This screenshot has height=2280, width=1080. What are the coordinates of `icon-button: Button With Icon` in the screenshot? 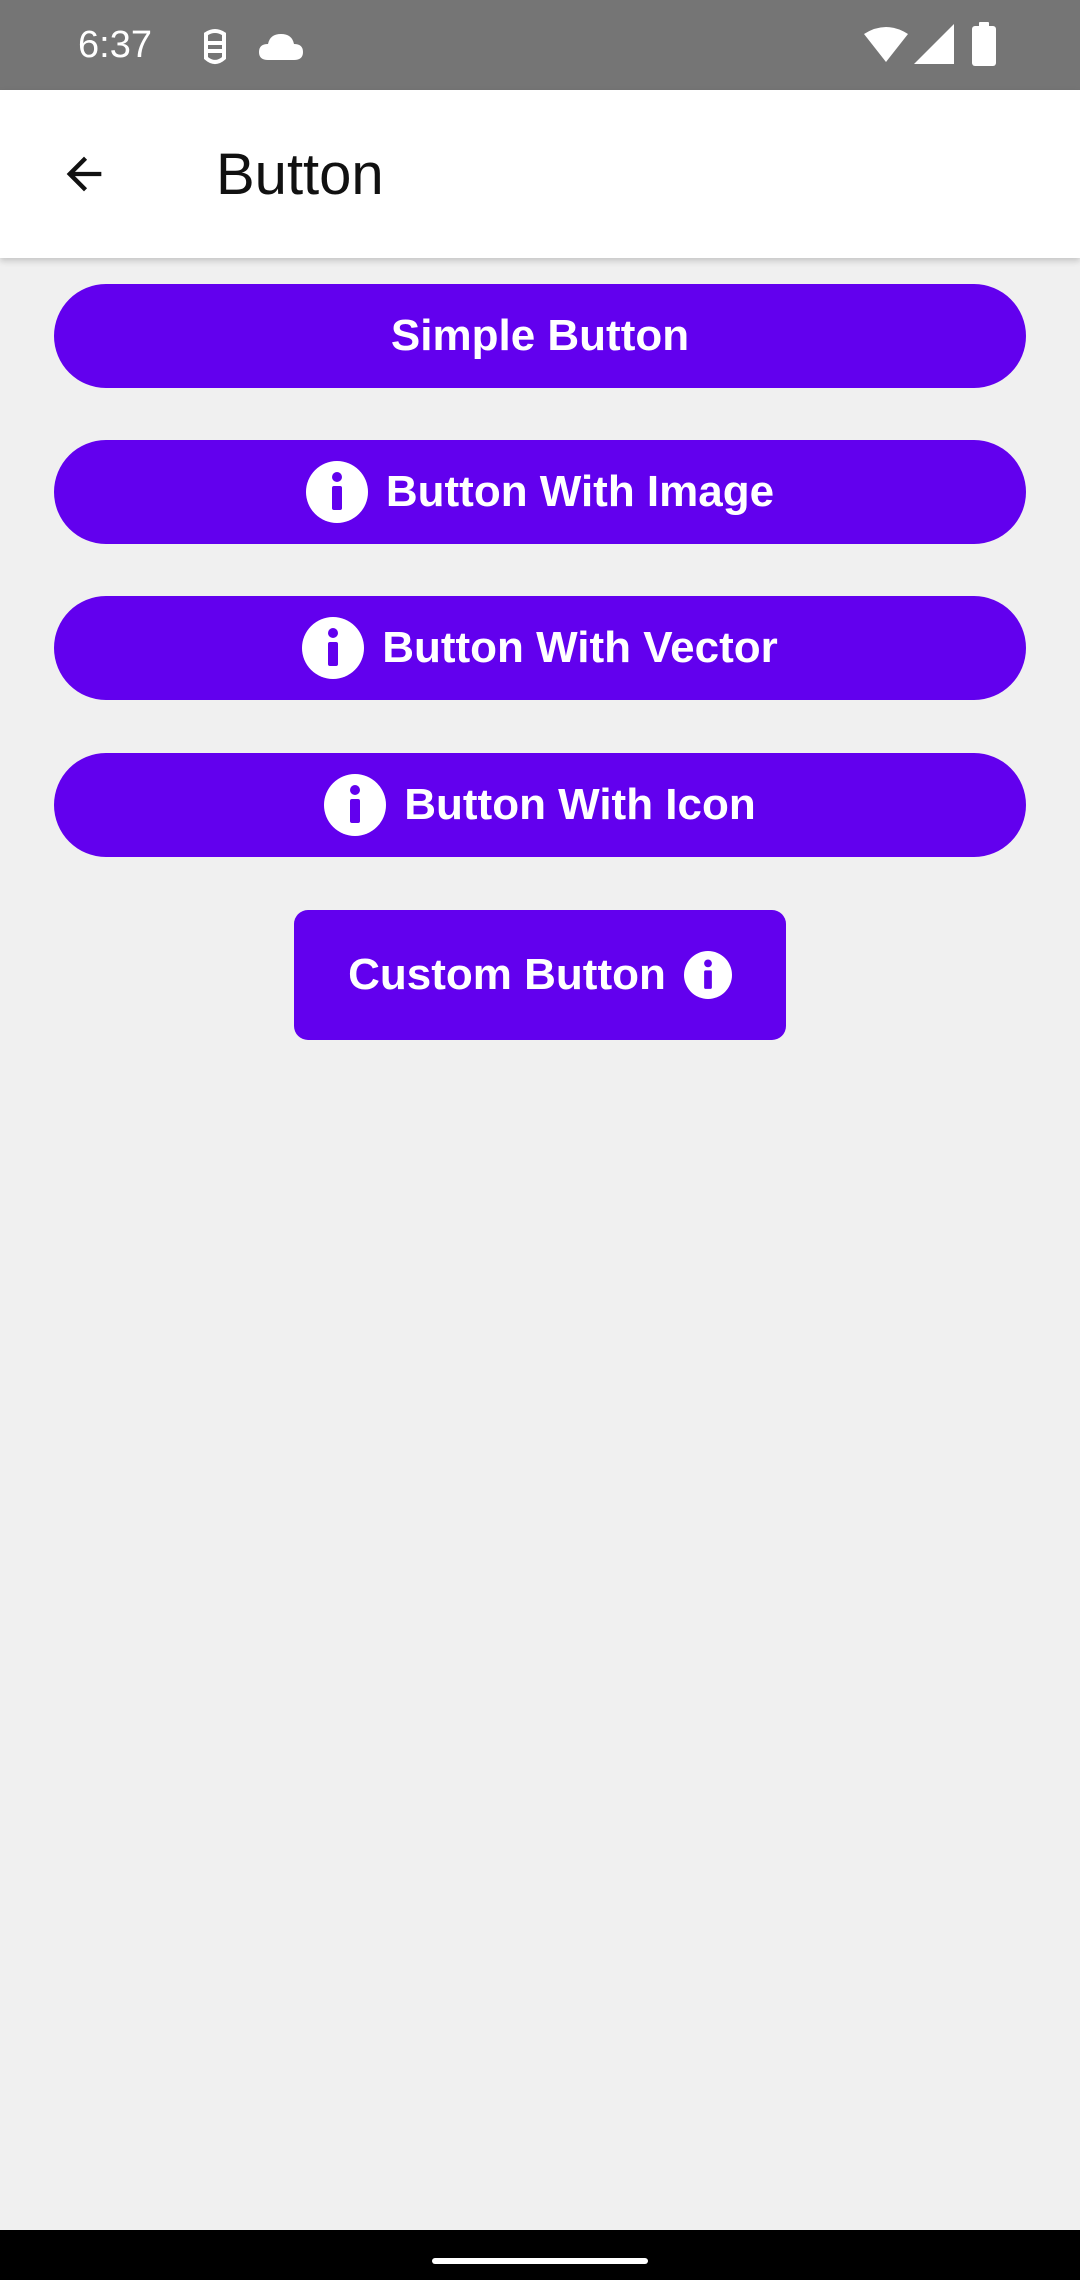 It's located at (540, 805).